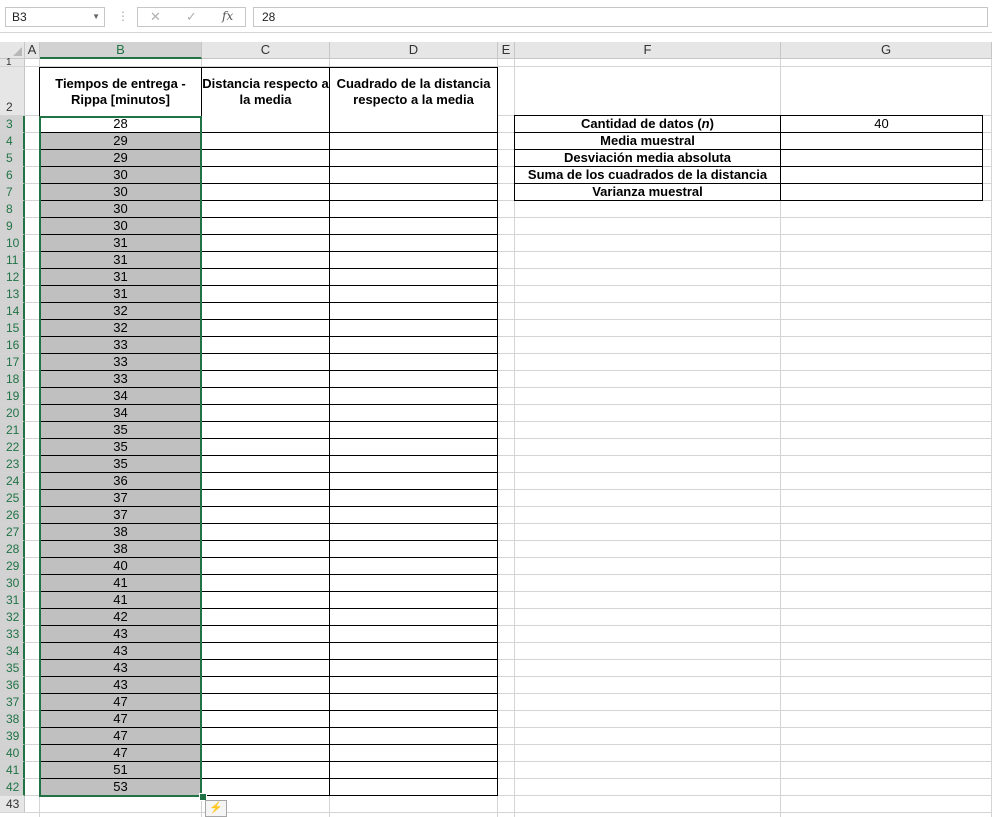 This screenshot has height=817, width=992. Describe the element at coordinates (413, 532) in the screenshot. I see `data-cell-d27` at that location.